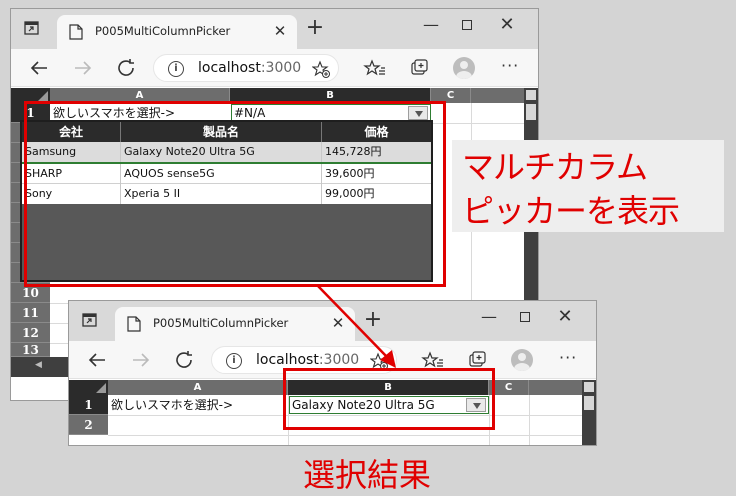 The width and height of the screenshot is (736, 496). Describe the element at coordinates (172, 405) in the screenshot. I see `cell-a1: 欲しいスマホを選択->` at that location.